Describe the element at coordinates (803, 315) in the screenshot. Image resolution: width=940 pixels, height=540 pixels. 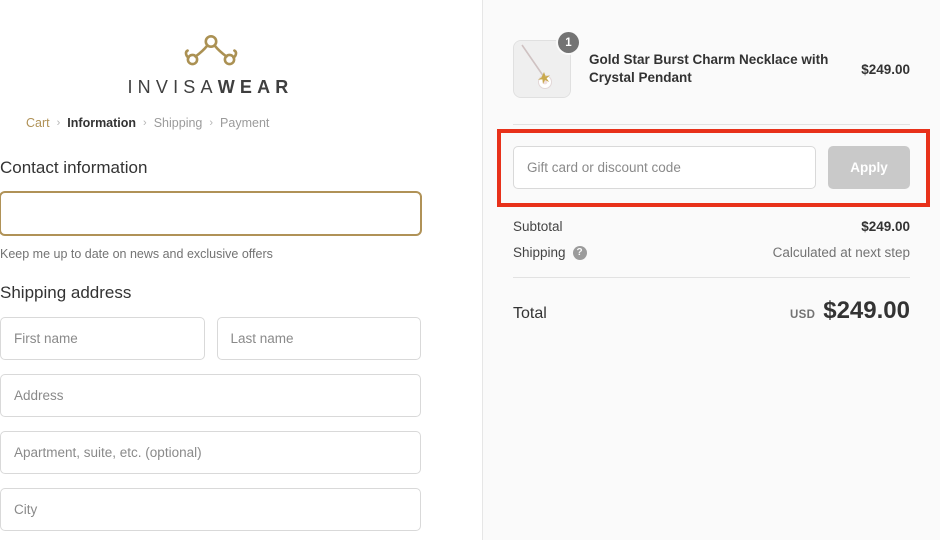
I see `currency-code: USD` at that location.